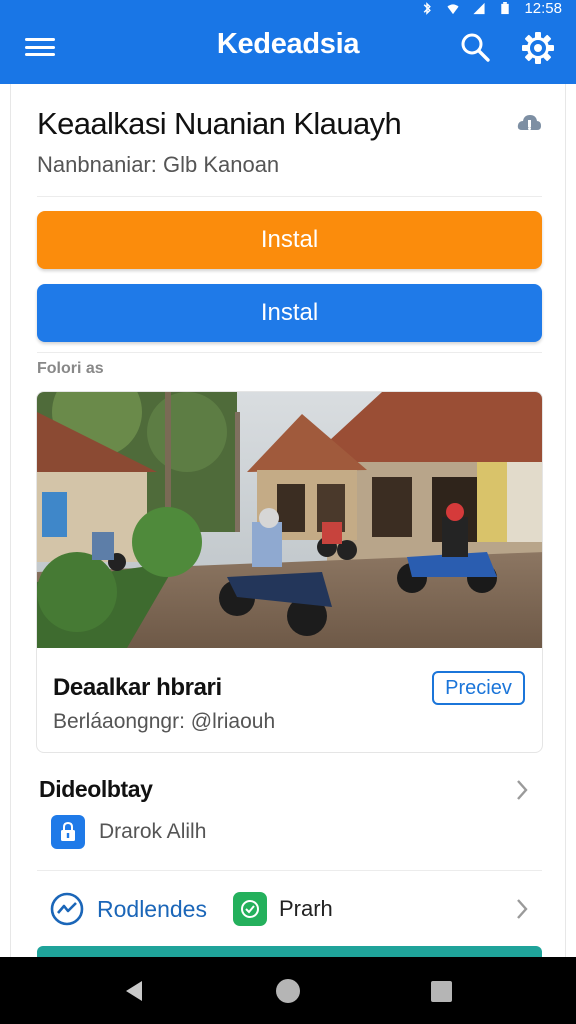 The height and width of the screenshot is (1024, 576). Describe the element at coordinates (479, 8) in the screenshot. I see `signal-icon` at that location.